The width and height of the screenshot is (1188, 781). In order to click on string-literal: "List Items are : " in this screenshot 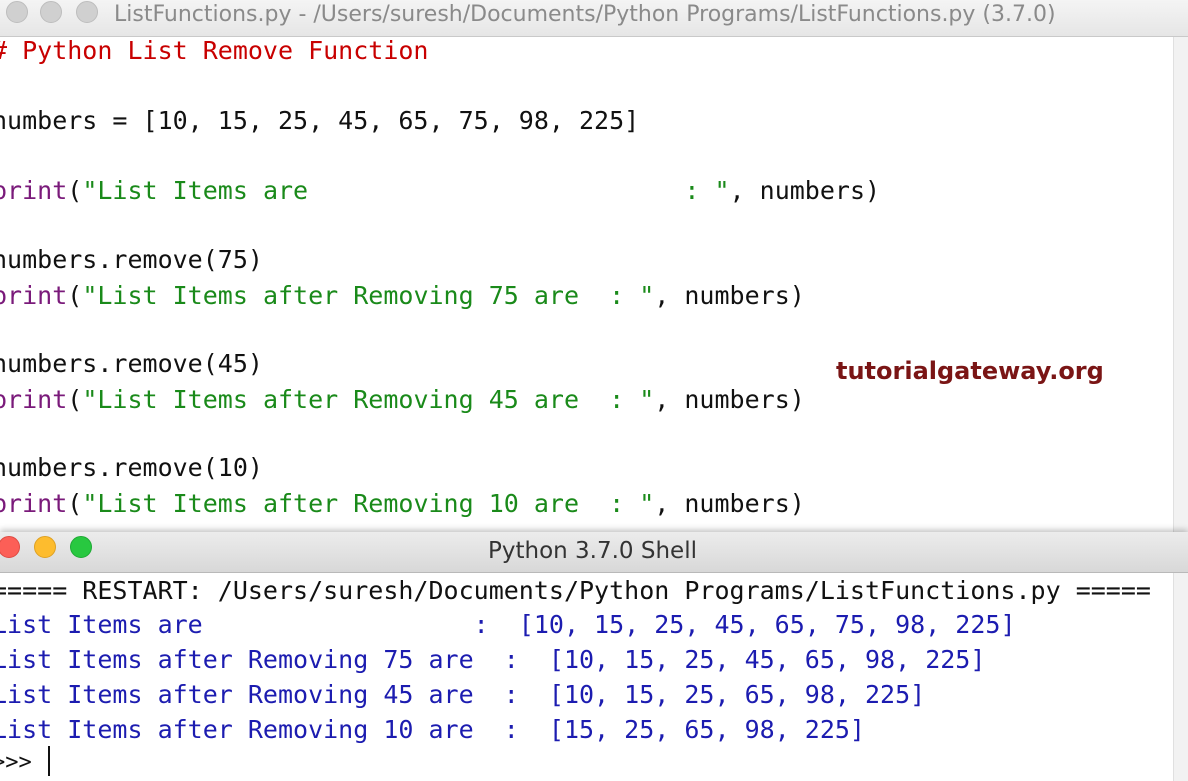, I will do `click(406, 190)`.